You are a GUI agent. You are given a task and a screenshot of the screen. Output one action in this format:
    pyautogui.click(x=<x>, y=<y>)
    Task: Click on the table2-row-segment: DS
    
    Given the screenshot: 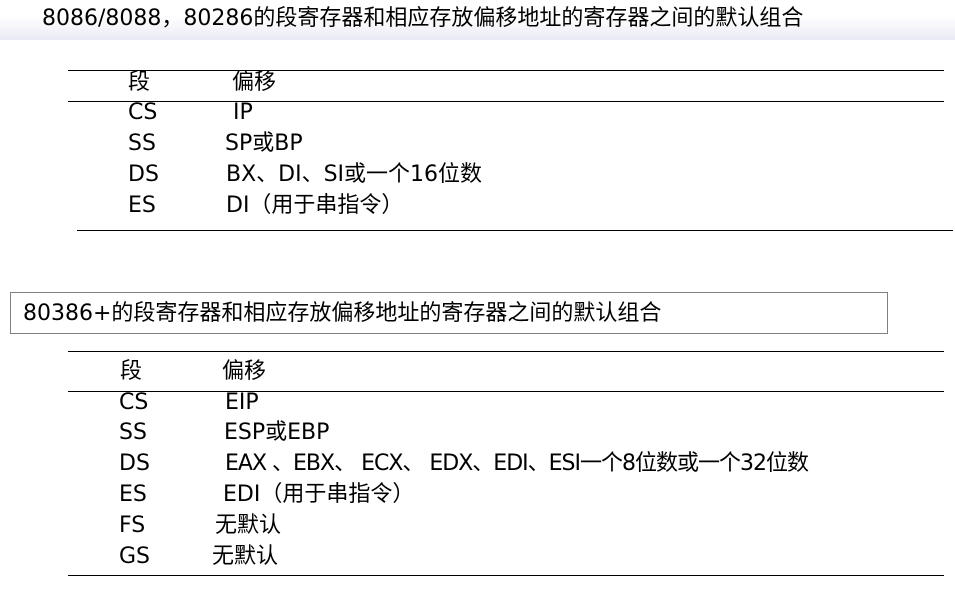 What is the action you would take?
    pyautogui.click(x=134, y=463)
    